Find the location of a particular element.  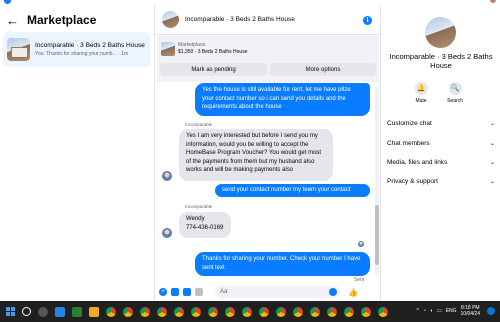

info-icon: i is located at coordinates (367, 20).